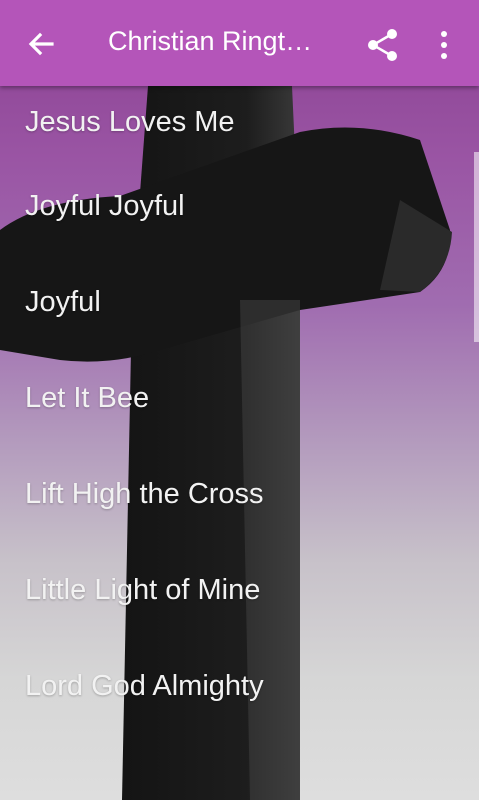 The image size is (479, 800). I want to click on arrow-back-icon, so click(42, 44).